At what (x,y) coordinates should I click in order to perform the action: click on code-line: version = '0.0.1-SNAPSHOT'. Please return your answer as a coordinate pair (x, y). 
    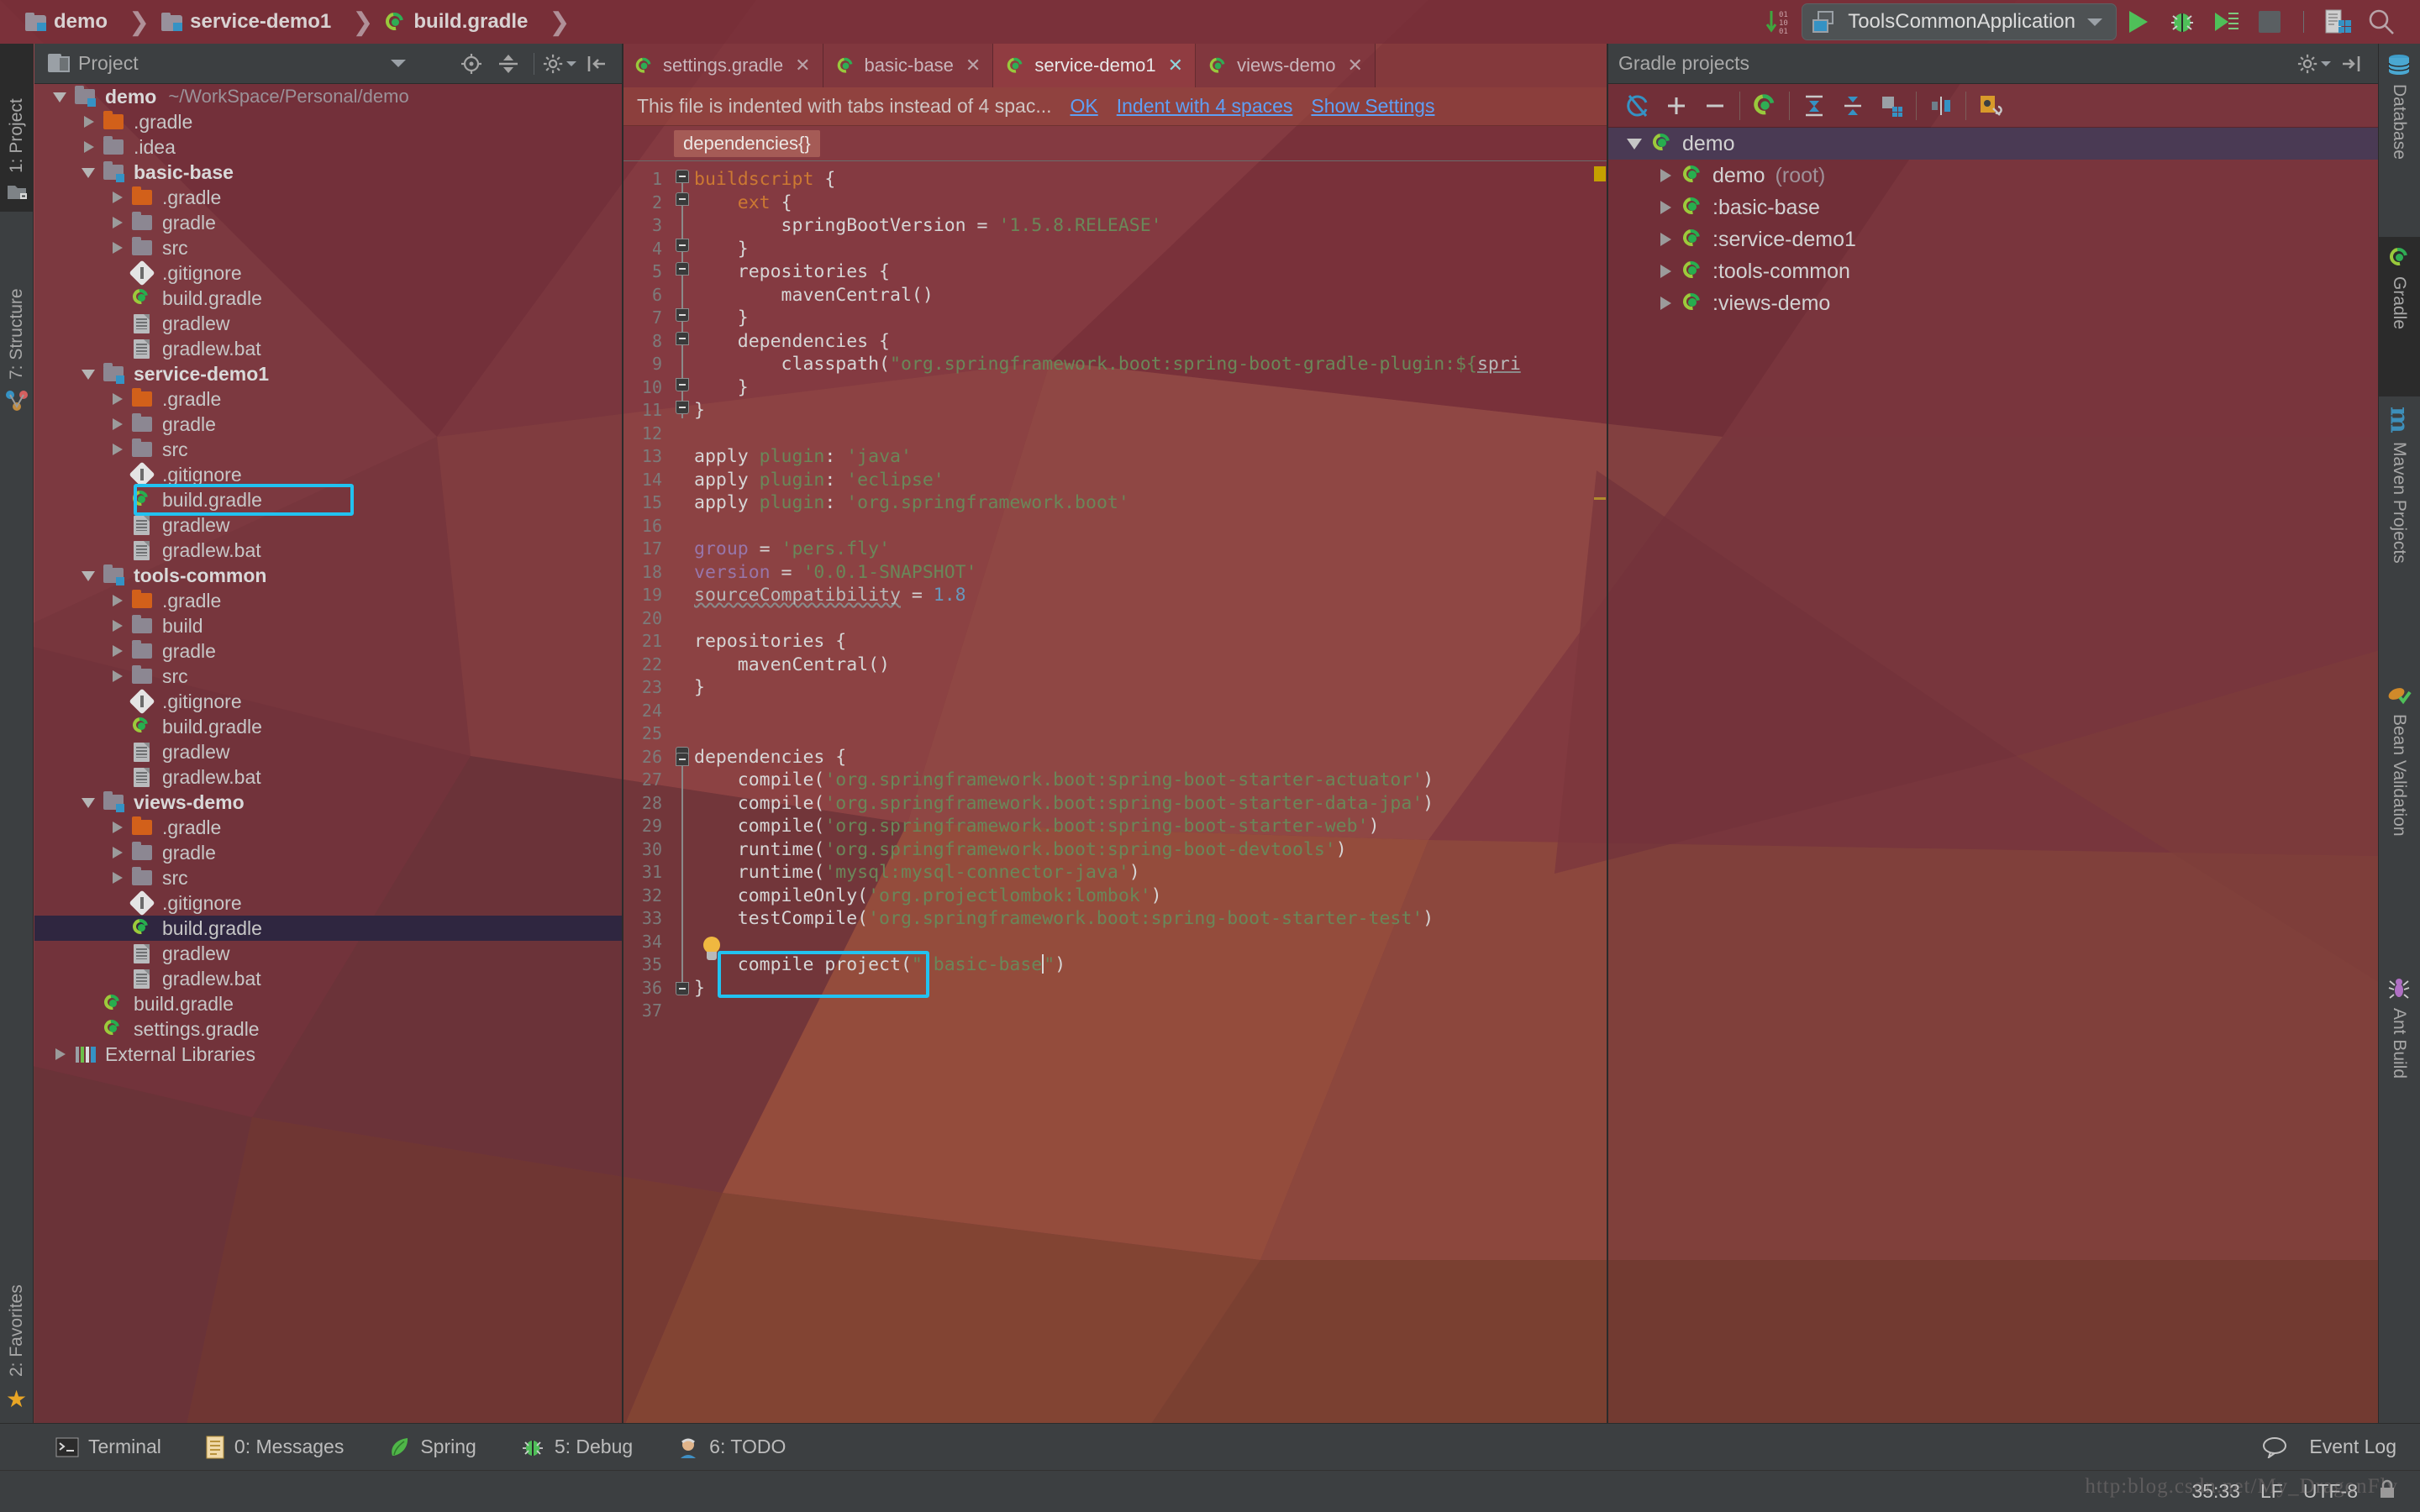
    Looking at the image, I should click on (1150, 573).